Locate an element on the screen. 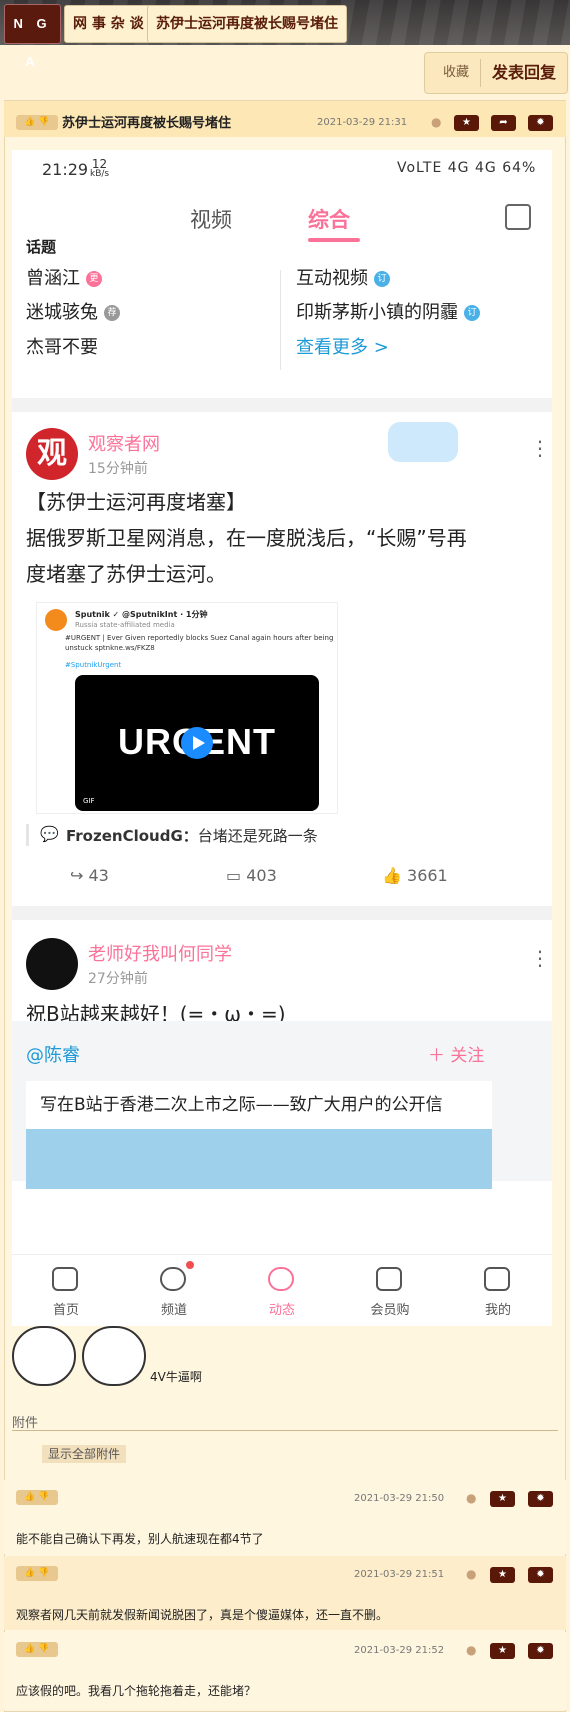  reply-time: 2021-03-29 21:51 is located at coordinates (399, 1574).